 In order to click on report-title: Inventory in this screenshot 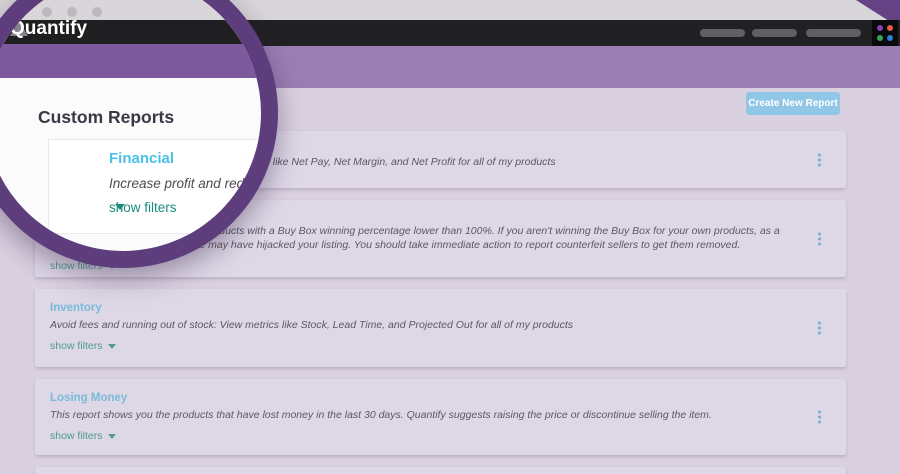, I will do `click(418, 308)`.